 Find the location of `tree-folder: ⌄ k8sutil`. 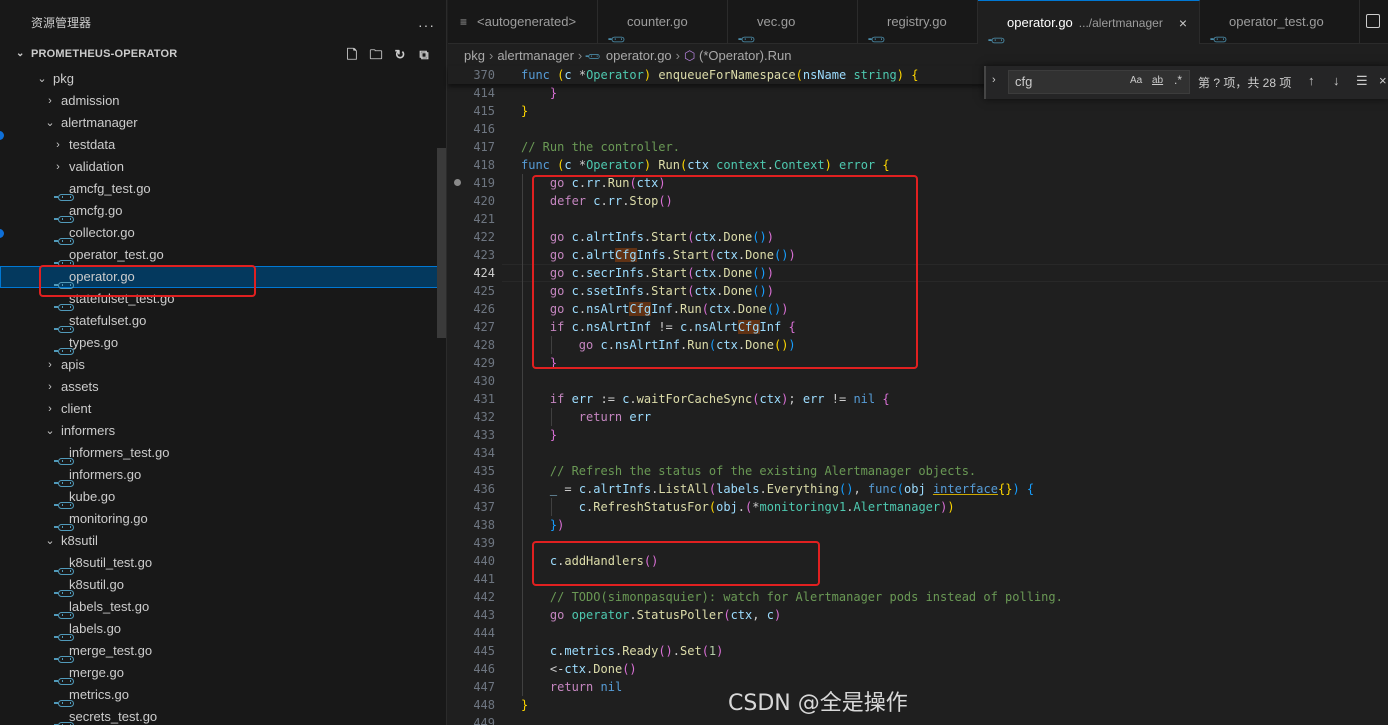

tree-folder: ⌄ k8sutil is located at coordinates (223, 541).